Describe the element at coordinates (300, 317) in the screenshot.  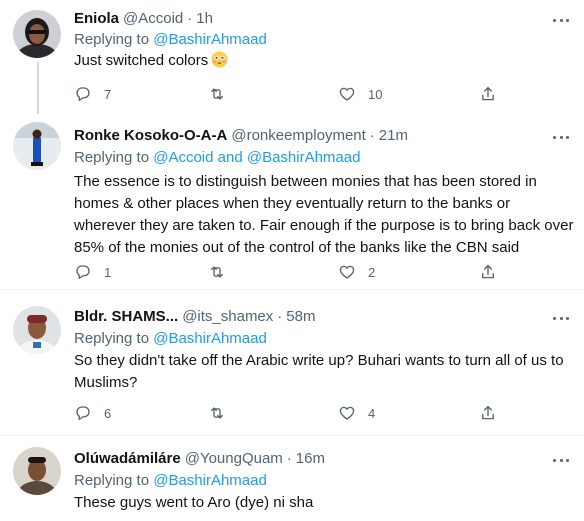
I see `timestamp: 58m` at that location.